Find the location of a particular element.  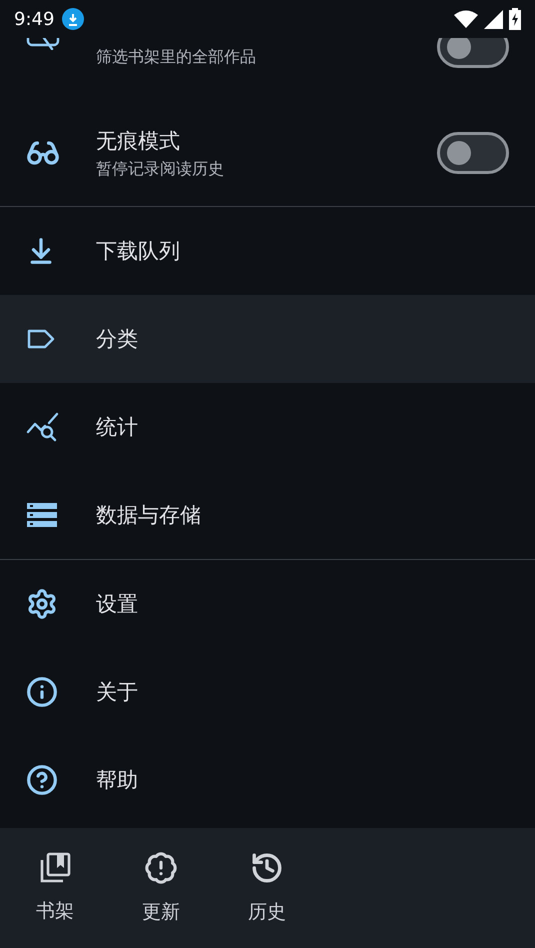

nav-tab: 更新 is located at coordinates (161, 888).